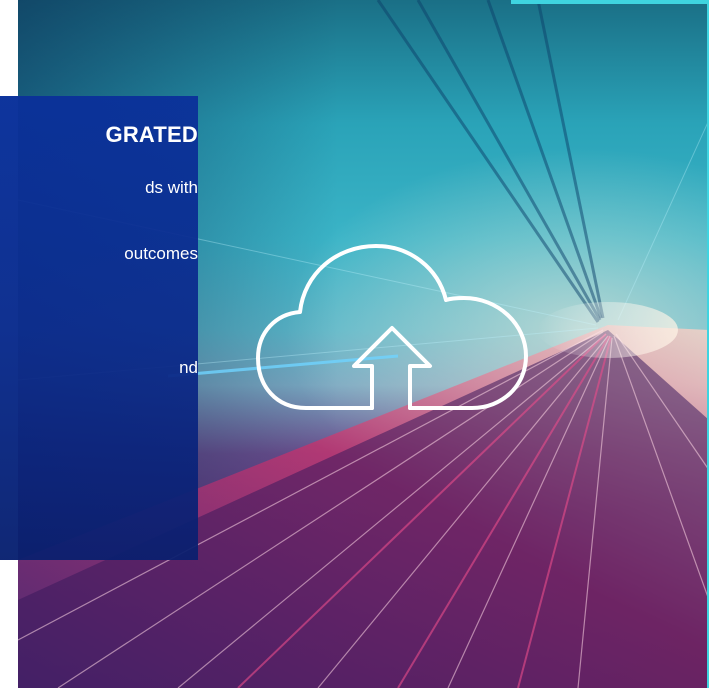 This screenshot has height=688, width=709. Describe the element at coordinates (392, 326) in the screenshot. I see `cloud-upload-icon` at that location.